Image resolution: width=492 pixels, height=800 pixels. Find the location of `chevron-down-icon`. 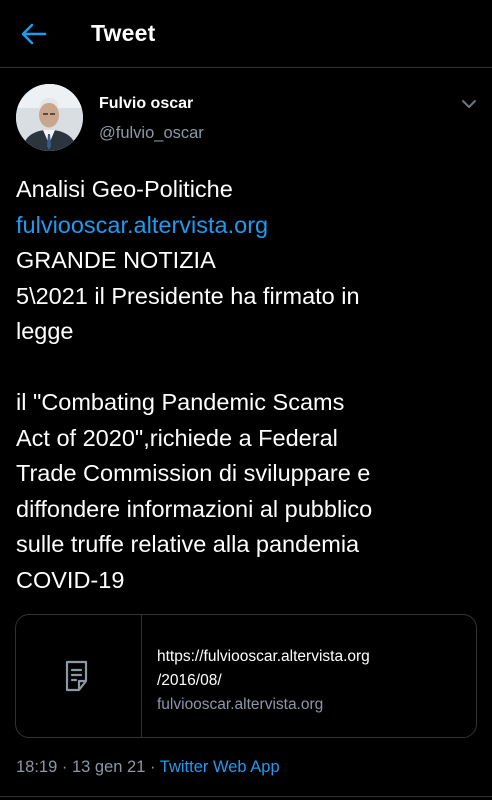

chevron-down-icon is located at coordinates (469, 104).